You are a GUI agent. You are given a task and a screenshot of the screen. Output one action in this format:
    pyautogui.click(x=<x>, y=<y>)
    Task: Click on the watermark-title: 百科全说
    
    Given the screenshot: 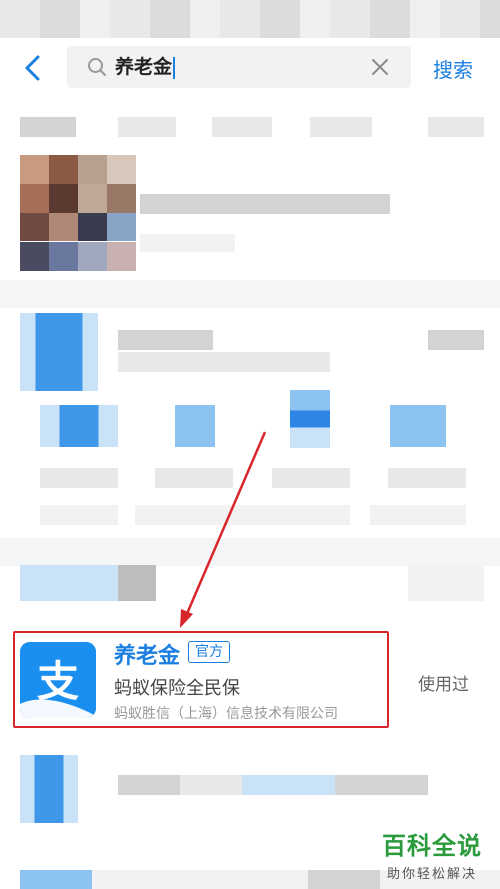 What is the action you would take?
    pyautogui.click(x=432, y=846)
    